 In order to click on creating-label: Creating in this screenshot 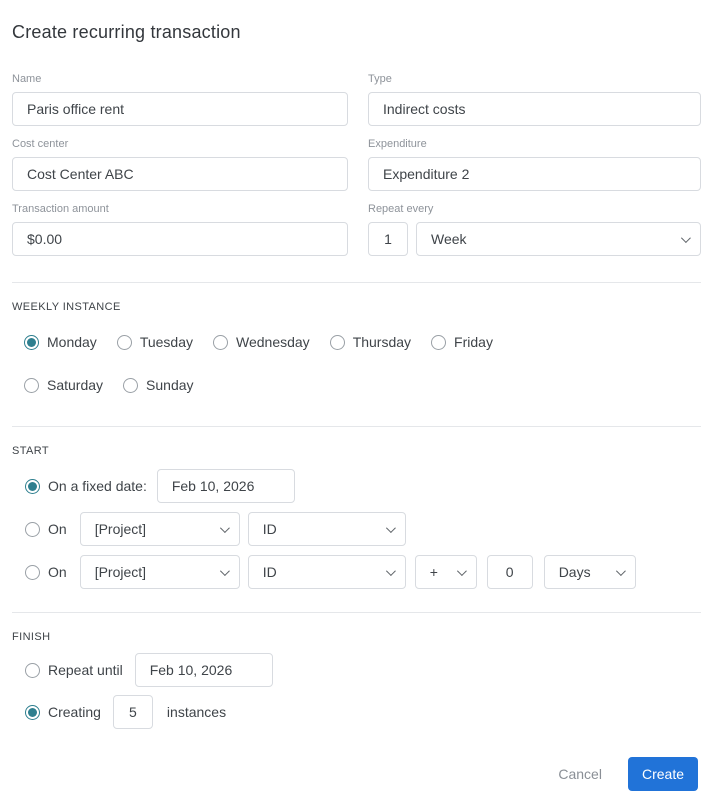, I will do `click(74, 712)`.